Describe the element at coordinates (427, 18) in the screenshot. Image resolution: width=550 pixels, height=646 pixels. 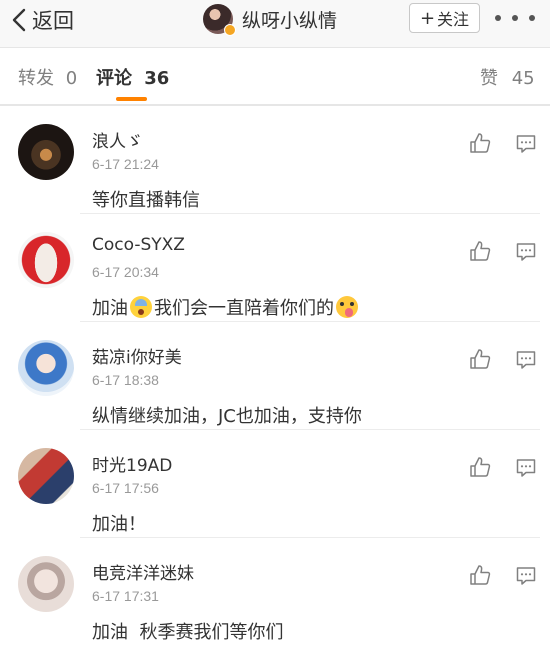
I see `plus-icon: +` at that location.